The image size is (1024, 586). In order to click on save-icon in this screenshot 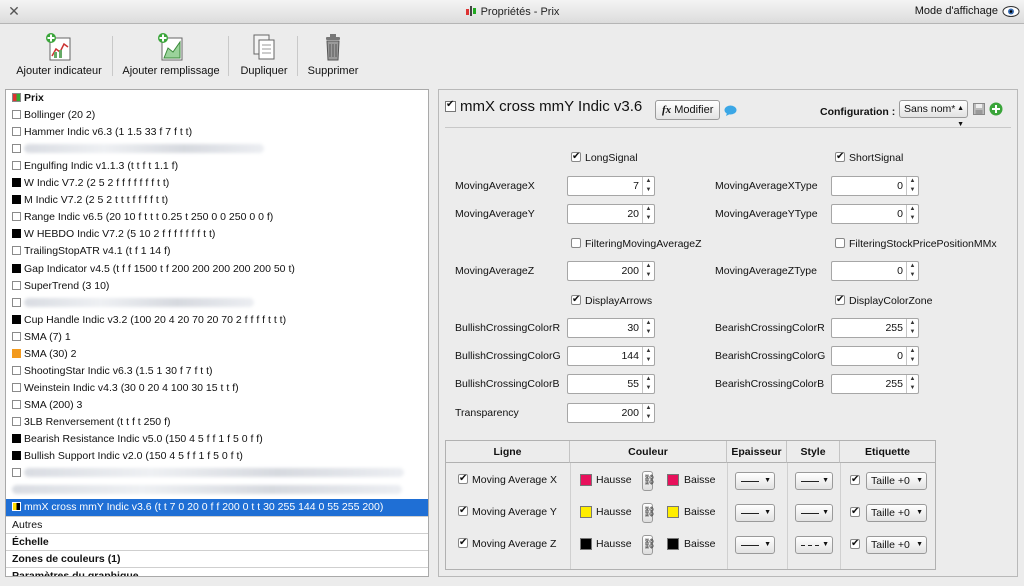, I will do `click(979, 109)`.